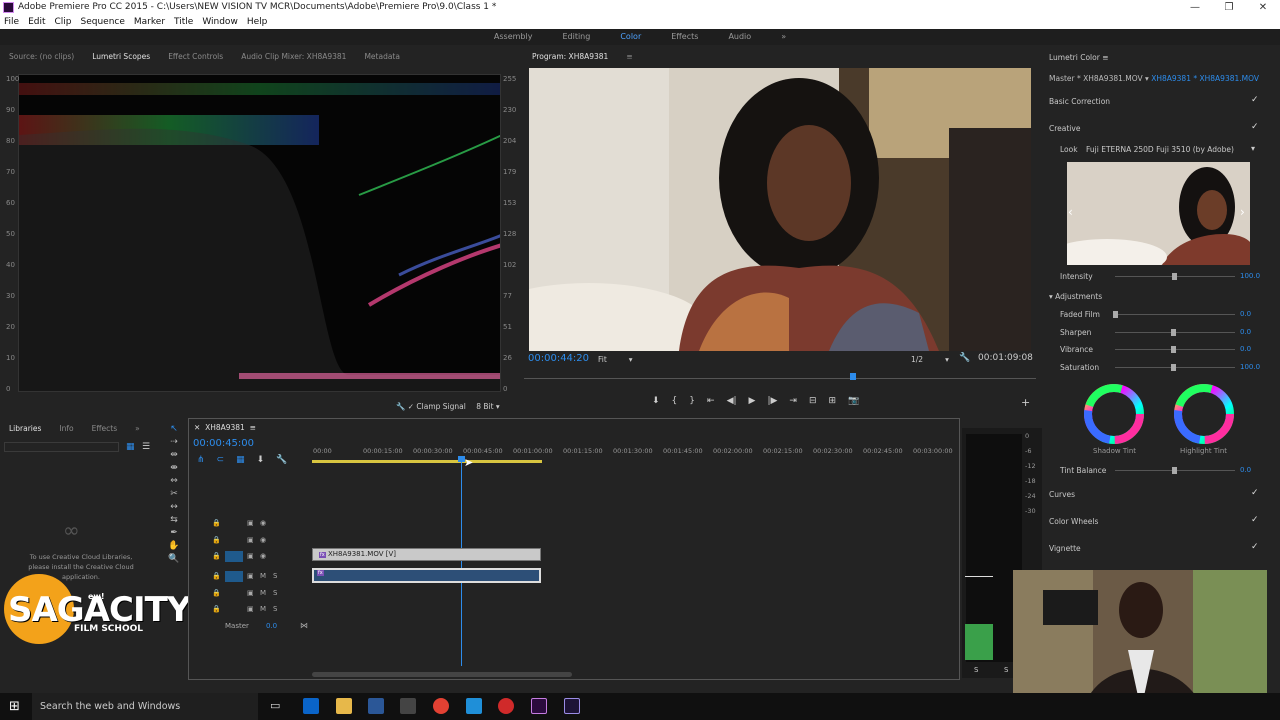 The height and width of the screenshot is (720, 1280). Describe the element at coordinates (833, 401) in the screenshot. I see `extract-icon: ⊞` at that location.